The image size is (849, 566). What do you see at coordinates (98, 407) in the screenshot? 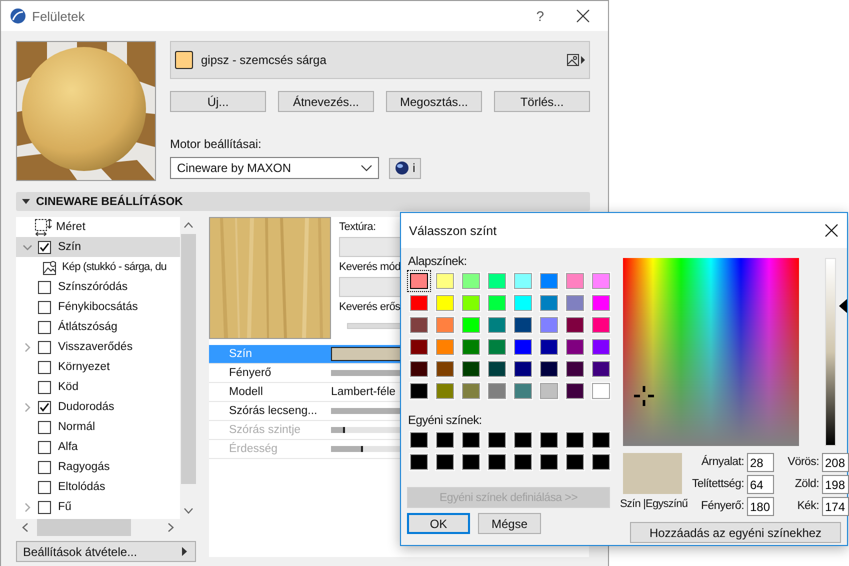
I see `tree-item: Dudorodás` at bounding box center [98, 407].